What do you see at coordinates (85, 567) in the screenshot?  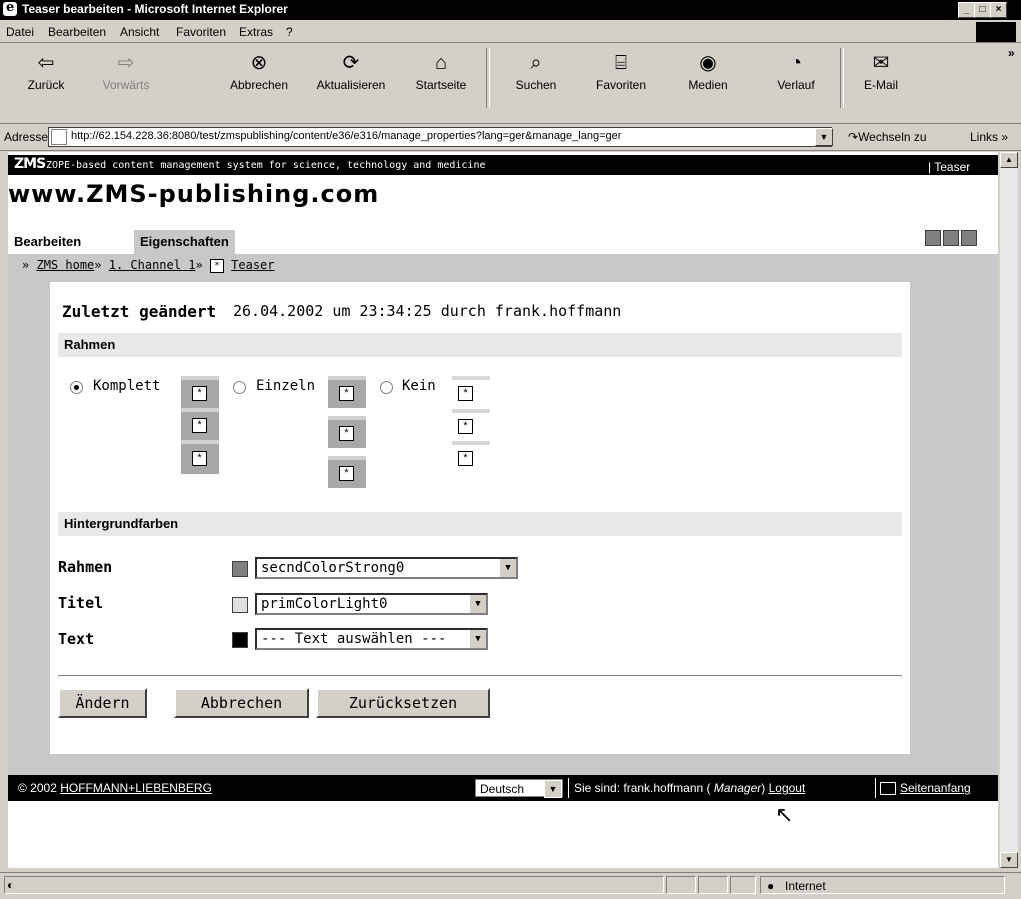 I see `color-label-rahmen: Rahmen` at bounding box center [85, 567].